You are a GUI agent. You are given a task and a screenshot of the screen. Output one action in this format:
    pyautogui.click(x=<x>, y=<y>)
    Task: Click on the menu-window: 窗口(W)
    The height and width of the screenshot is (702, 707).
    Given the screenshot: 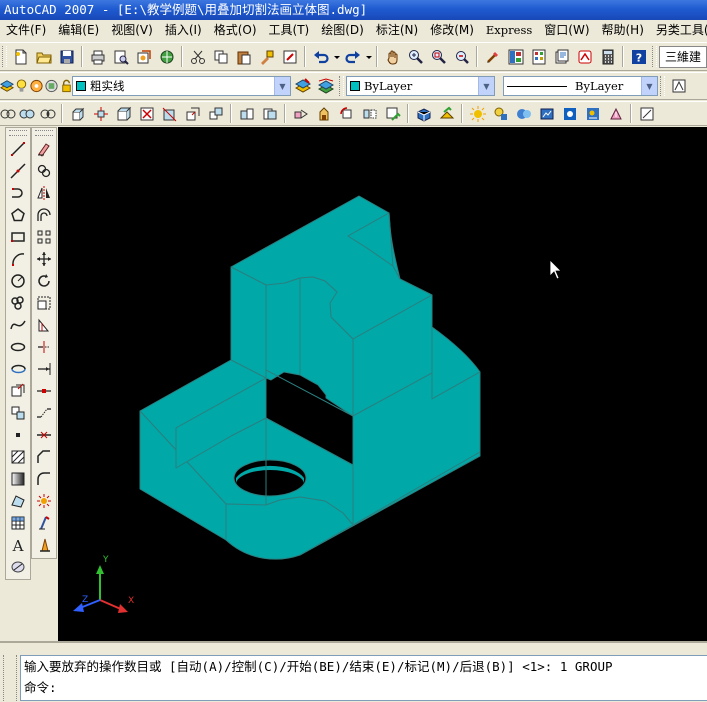 What is the action you would take?
    pyautogui.click(x=566, y=30)
    